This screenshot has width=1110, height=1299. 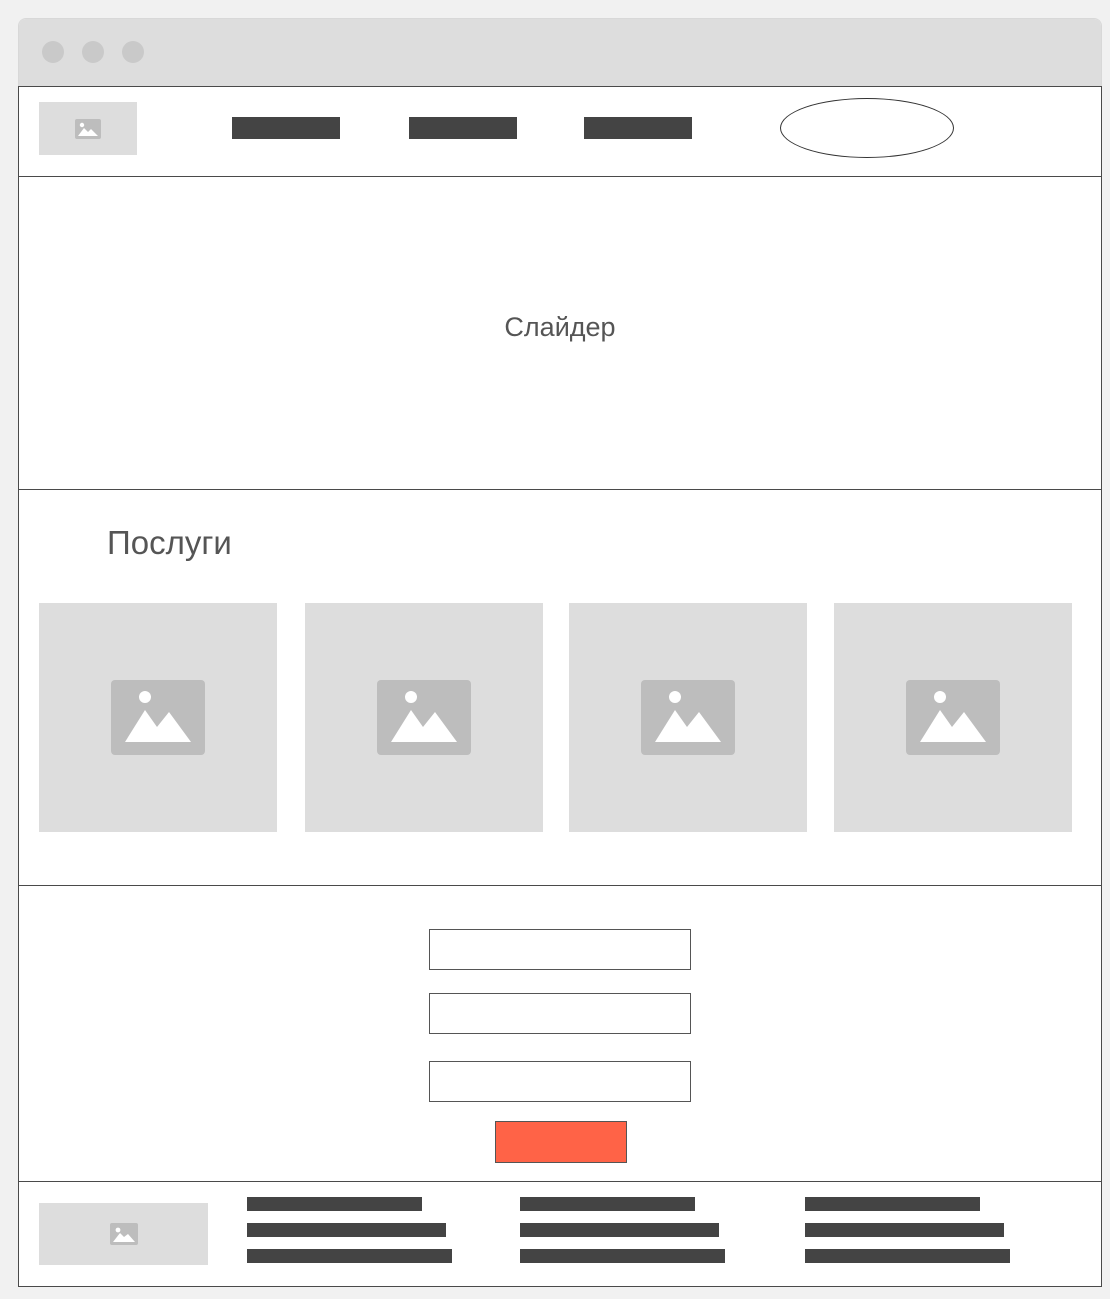 What do you see at coordinates (561, 1142) in the screenshot?
I see `submit-button` at bounding box center [561, 1142].